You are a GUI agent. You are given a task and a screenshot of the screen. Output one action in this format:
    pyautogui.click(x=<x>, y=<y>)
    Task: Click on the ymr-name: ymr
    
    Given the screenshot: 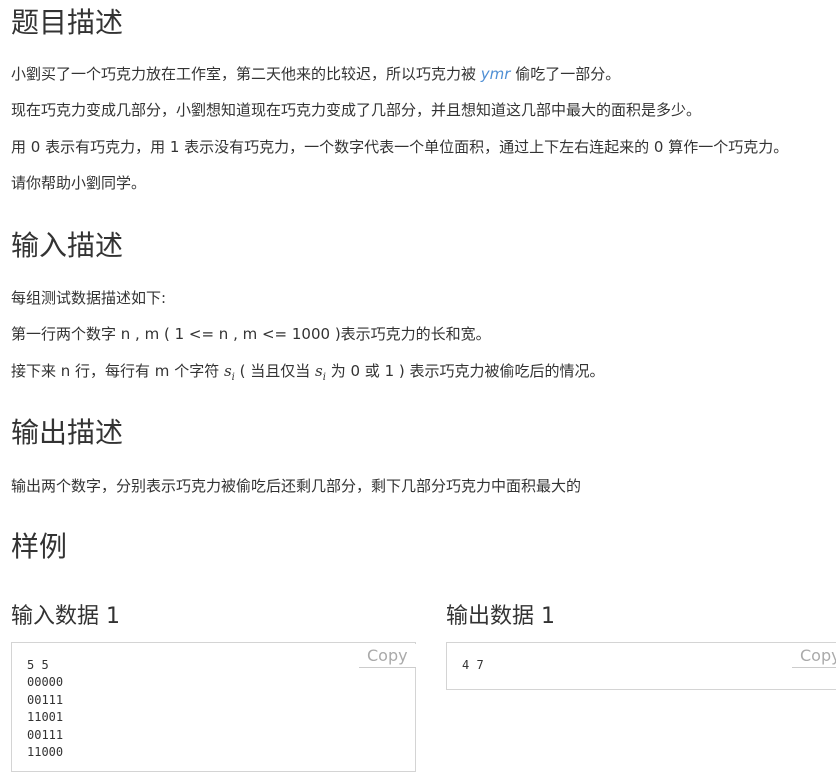 What is the action you would take?
    pyautogui.click(x=495, y=74)
    